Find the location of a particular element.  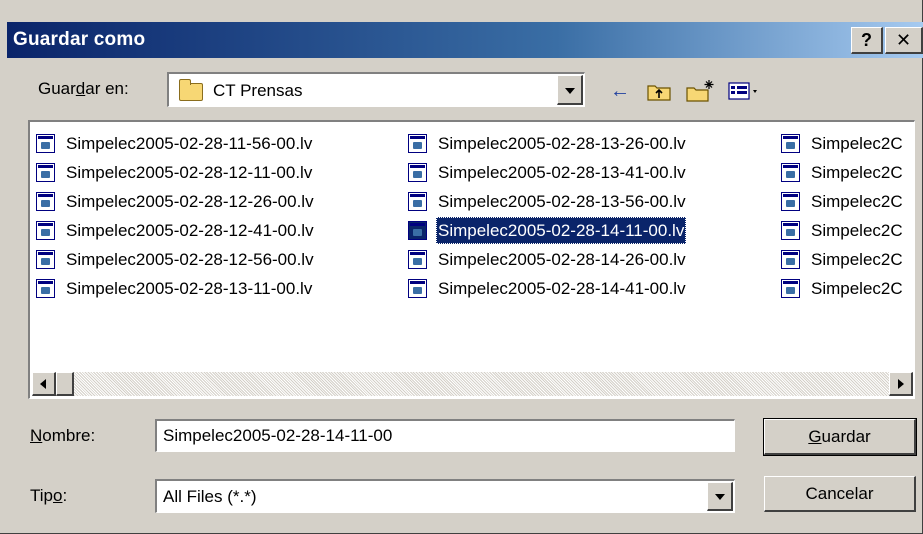

help-button: ? is located at coordinates (867, 40).